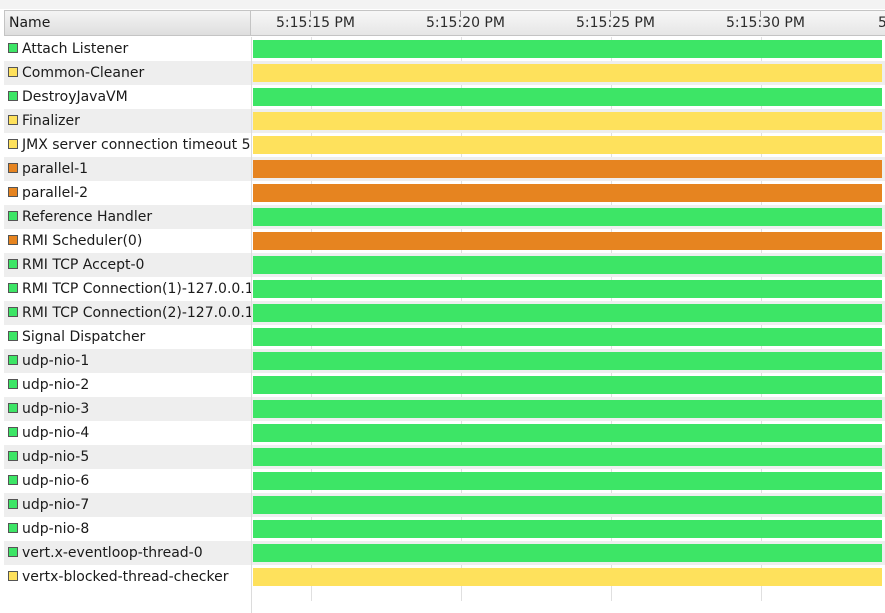  Describe the element at coordinates (87, 217) in the screenshot. I see `thread-name-label: Reference Handler` at that location.